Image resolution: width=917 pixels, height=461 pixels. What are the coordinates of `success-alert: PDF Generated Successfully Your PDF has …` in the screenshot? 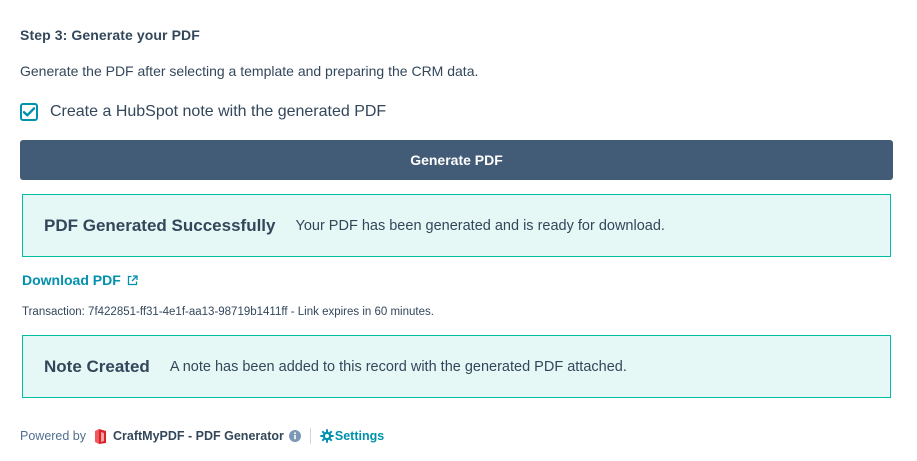 It's located at (456, 225).